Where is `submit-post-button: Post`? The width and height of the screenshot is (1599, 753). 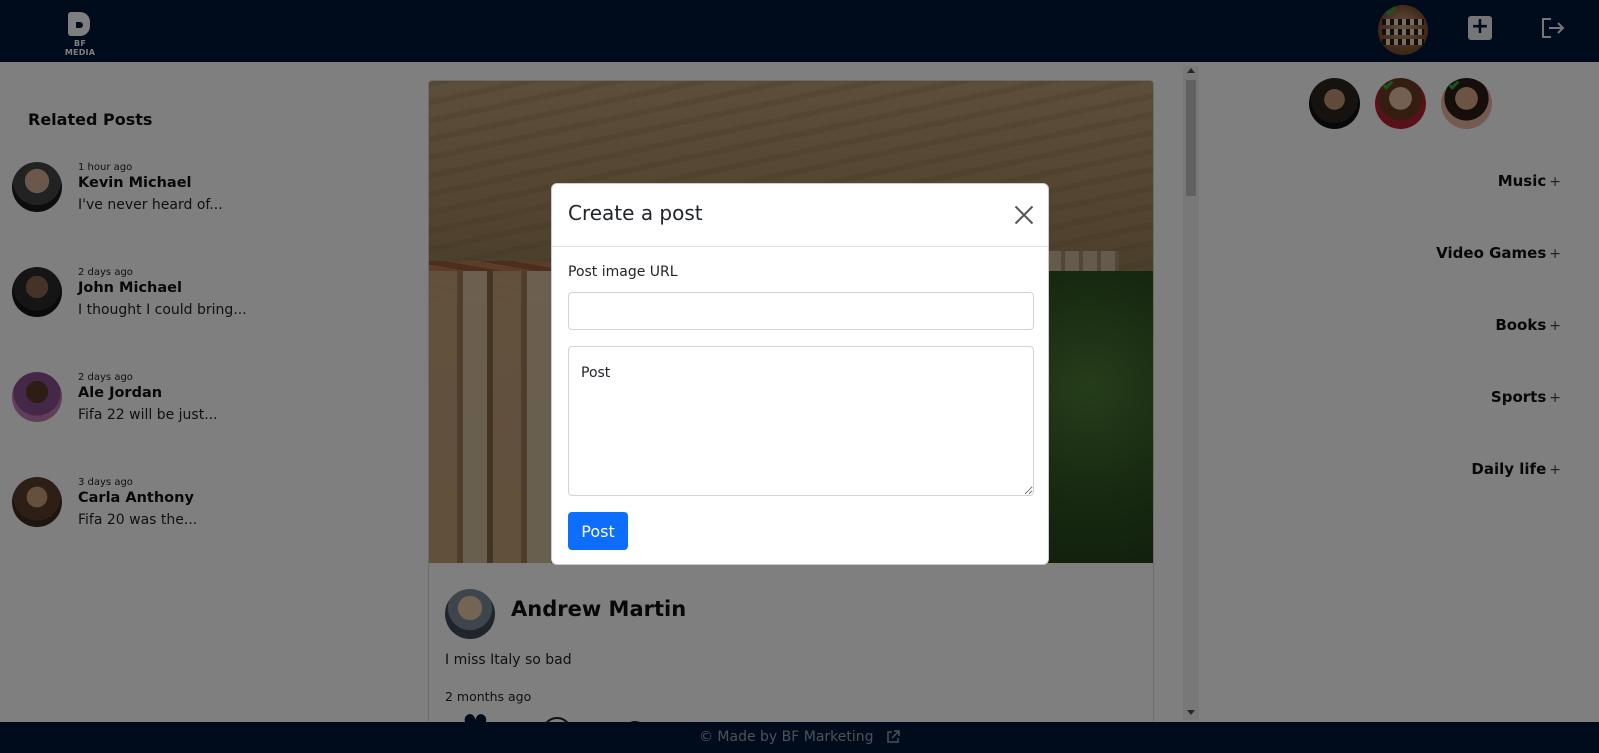
submit-post-button: Post is located at coordinates (598, 531).